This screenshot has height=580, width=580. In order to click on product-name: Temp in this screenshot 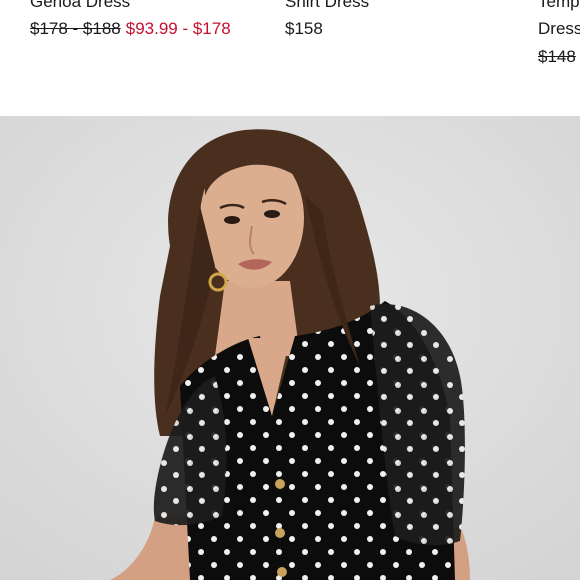, I will do `click(559, 6)`.